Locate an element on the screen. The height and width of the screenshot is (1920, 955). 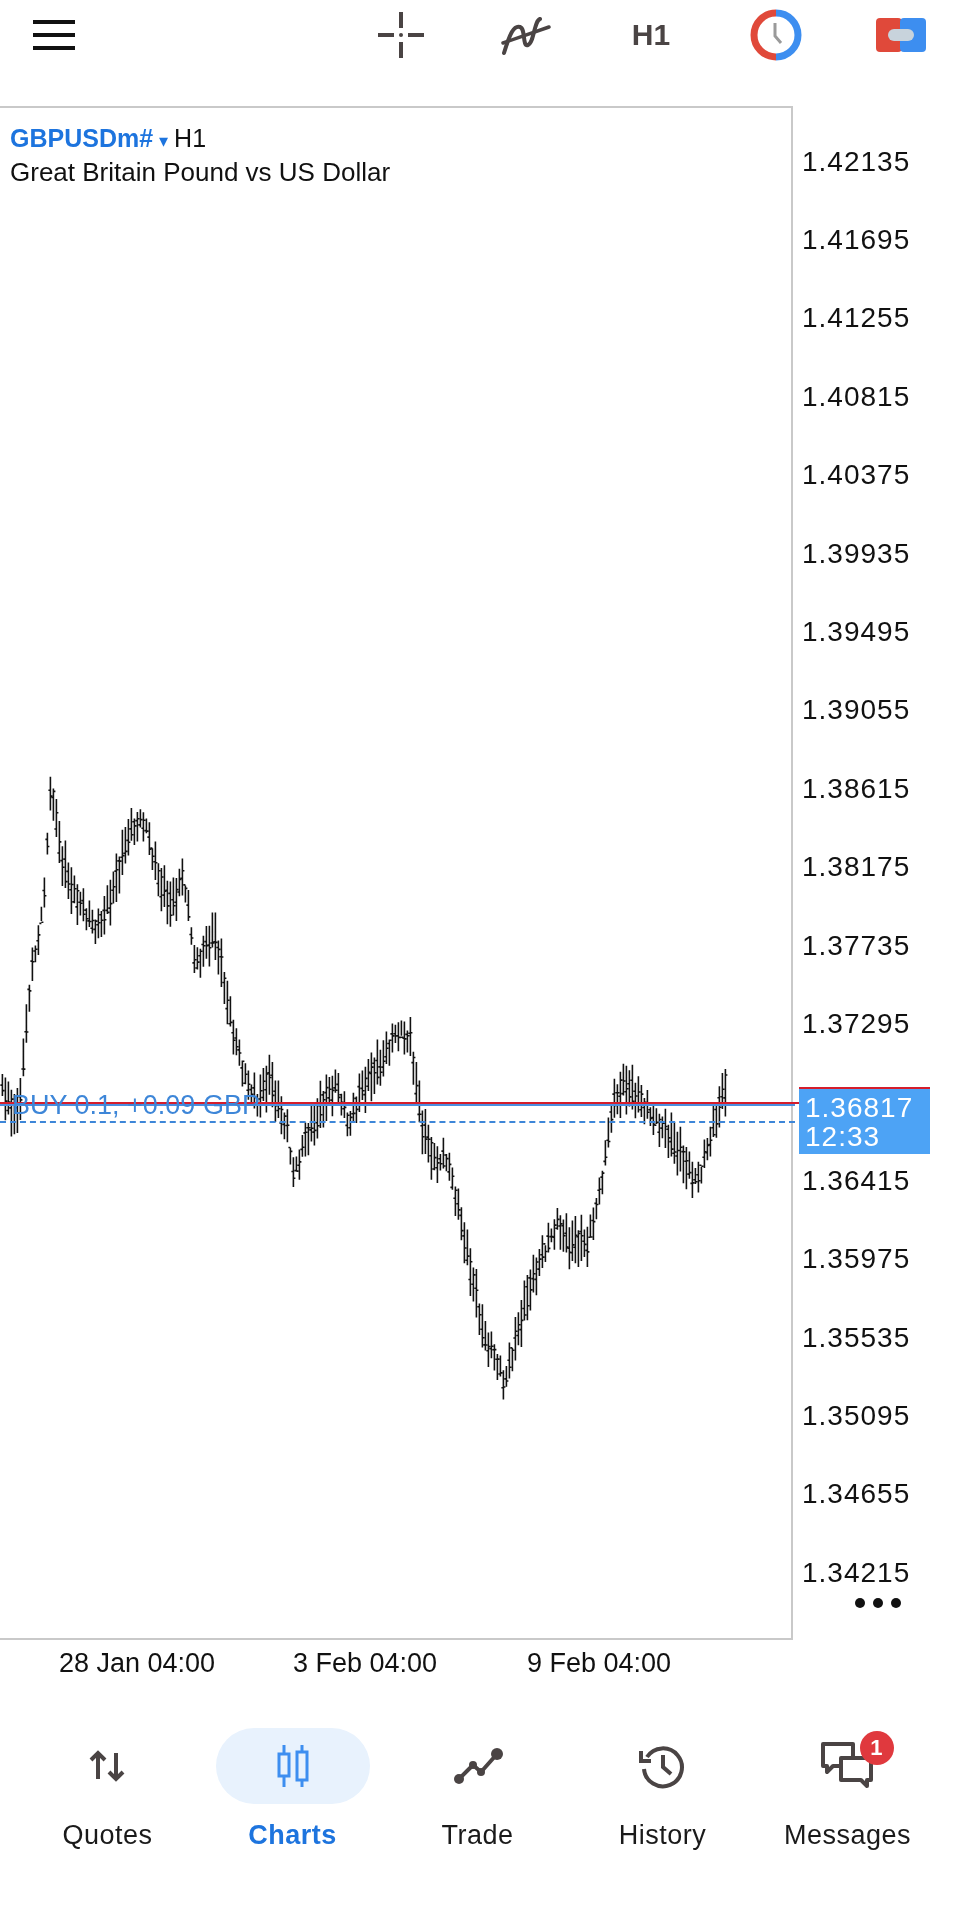
timeframe-button: H1 is located at coordinates (651, 35).